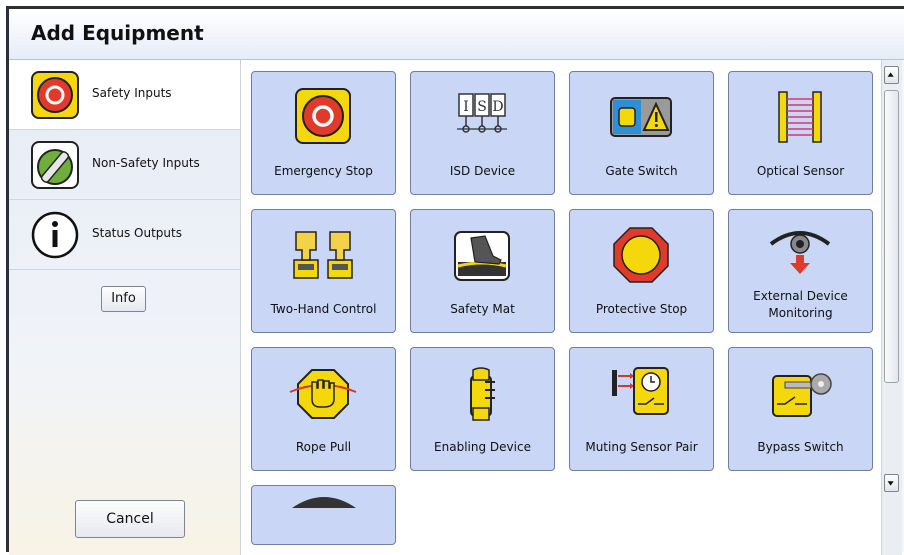  Describe the element at coordinates (641, 447) in the screenshot. I see `tile-label: Muting Sensor Pair` at that location.